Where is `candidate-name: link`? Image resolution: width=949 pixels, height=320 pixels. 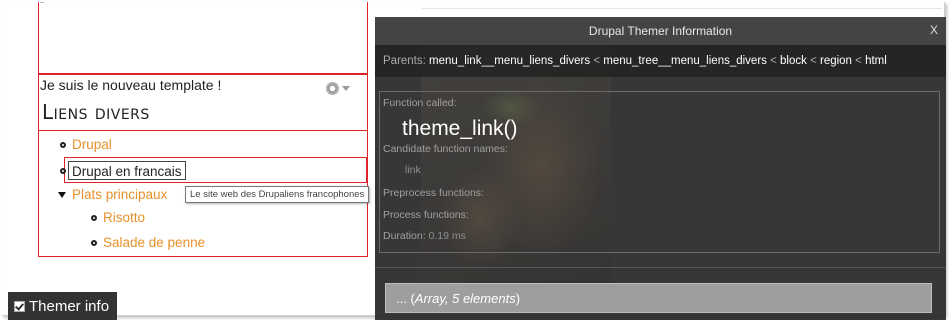 candidate-name: link is located at coordinates (413, 170).